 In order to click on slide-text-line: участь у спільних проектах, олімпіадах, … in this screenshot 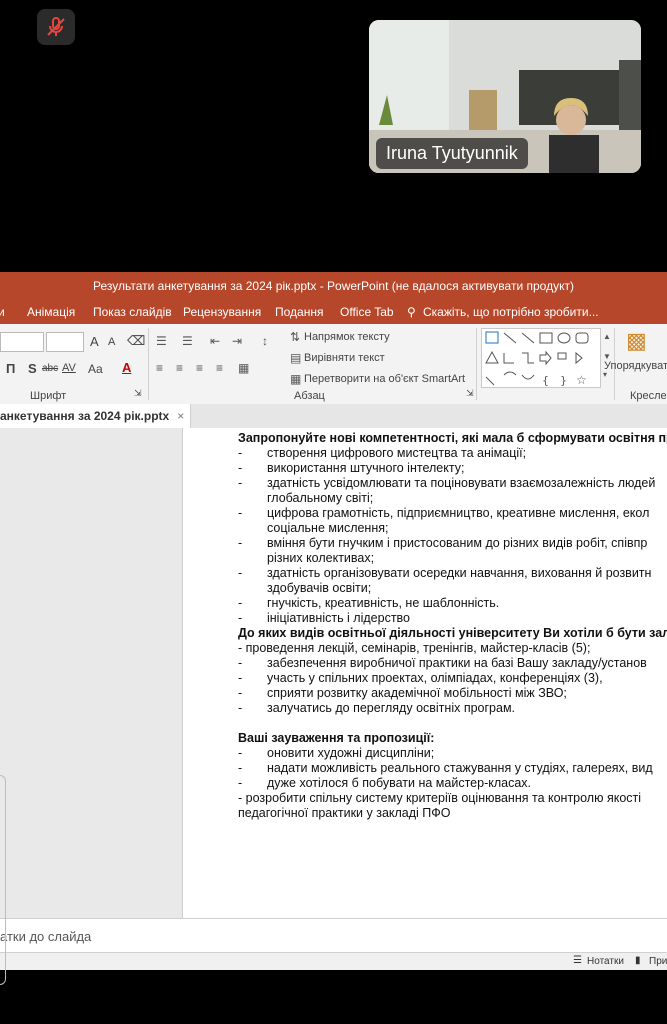, I will do `click(435, 678)`.